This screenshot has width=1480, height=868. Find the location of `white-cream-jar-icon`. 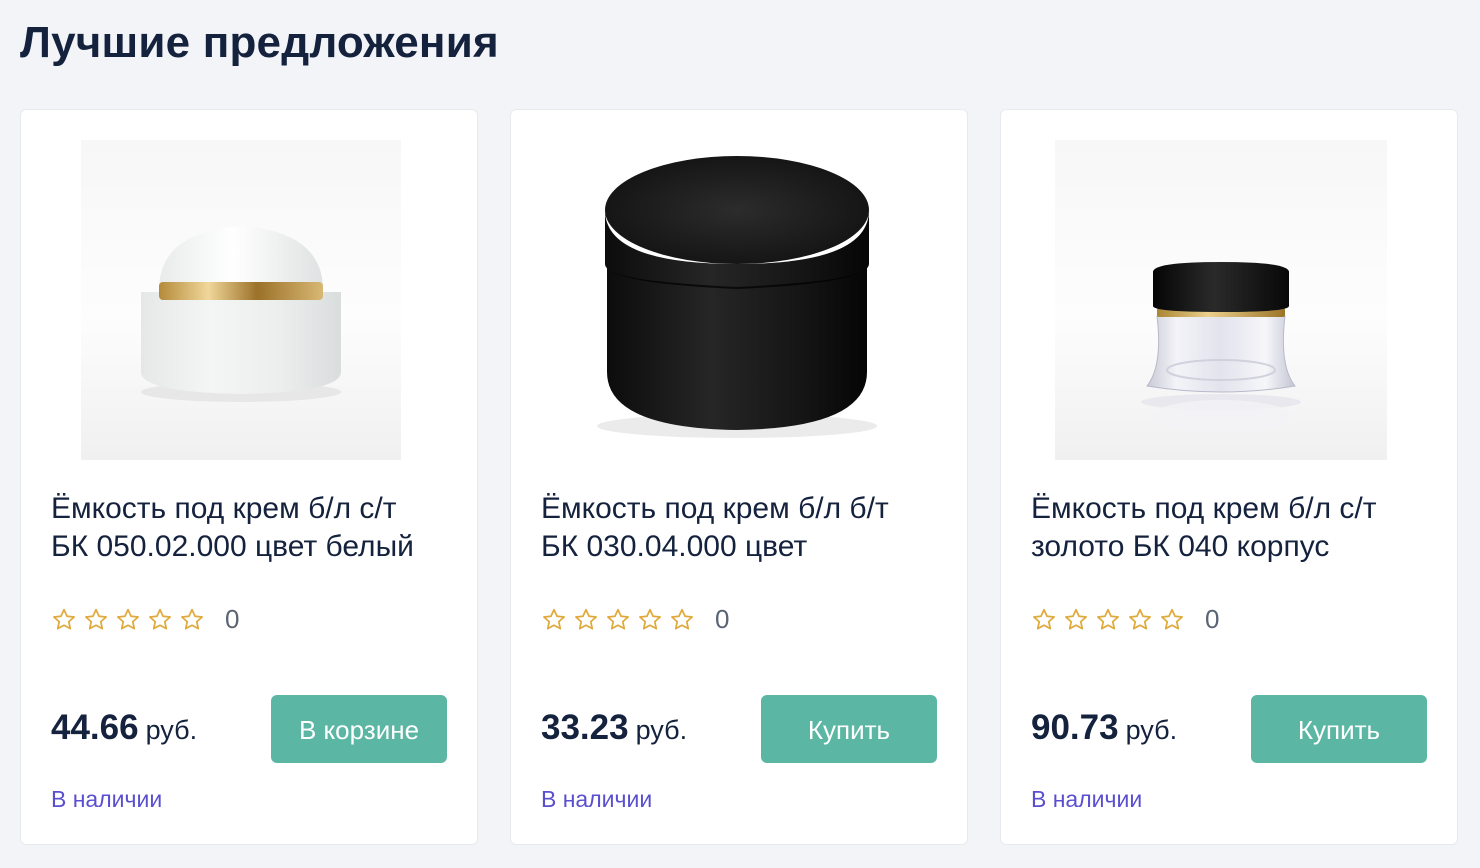

white-cream-jar-icon is located at coordinates (241, 314).